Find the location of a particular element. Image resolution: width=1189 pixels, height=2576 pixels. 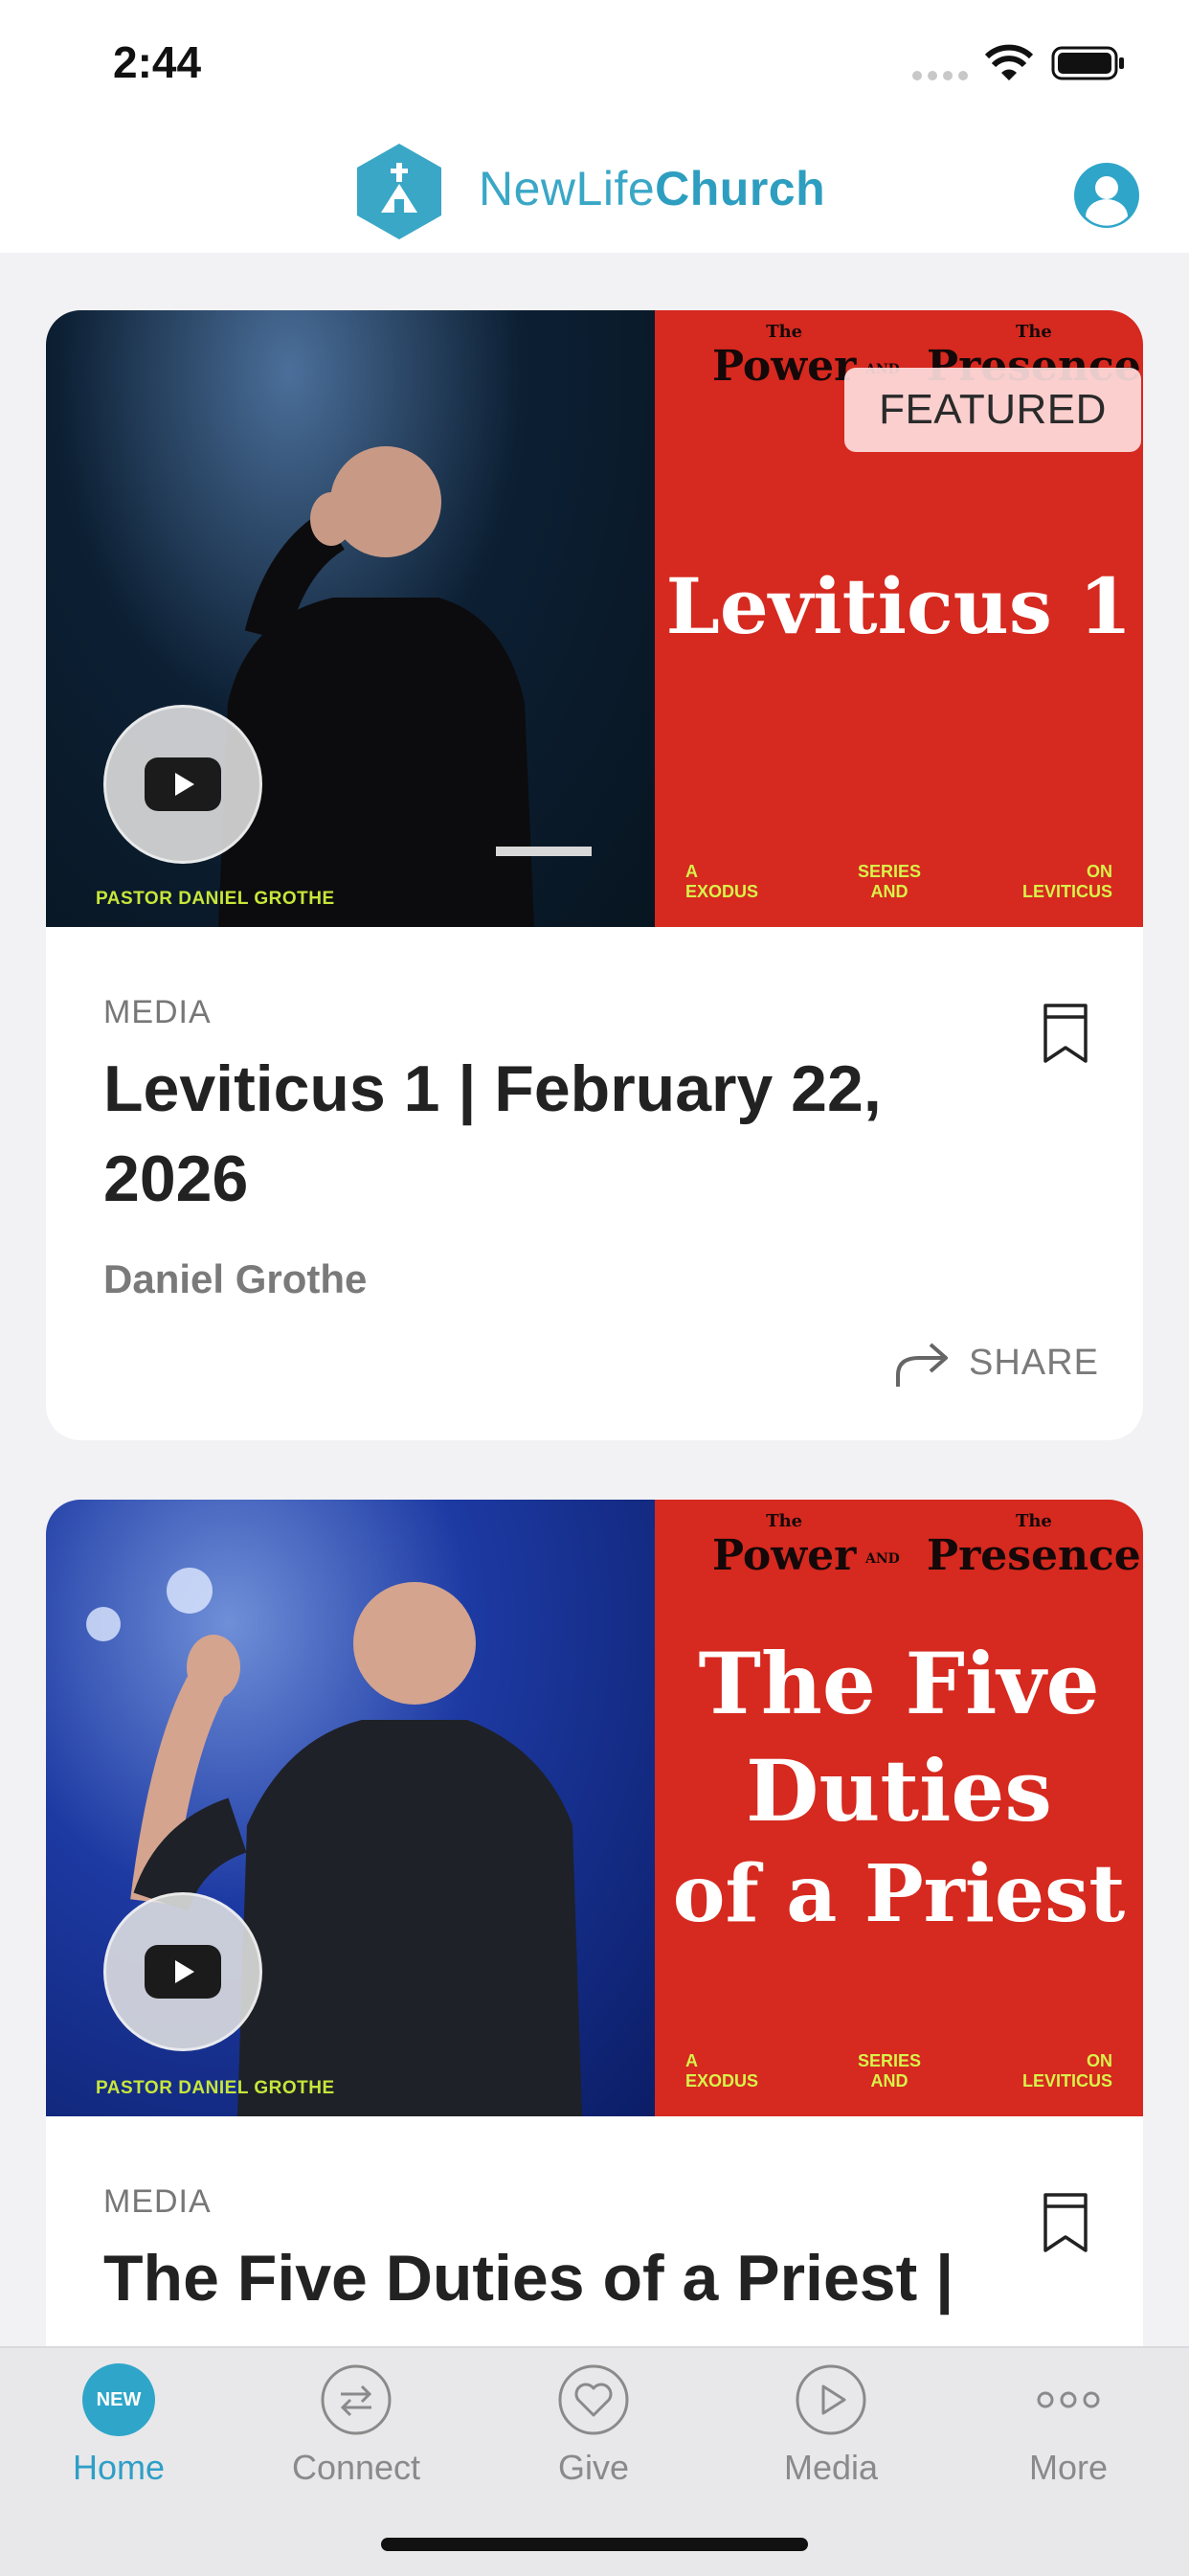

new-badge: NEW is located at coordinates (118, 2399).